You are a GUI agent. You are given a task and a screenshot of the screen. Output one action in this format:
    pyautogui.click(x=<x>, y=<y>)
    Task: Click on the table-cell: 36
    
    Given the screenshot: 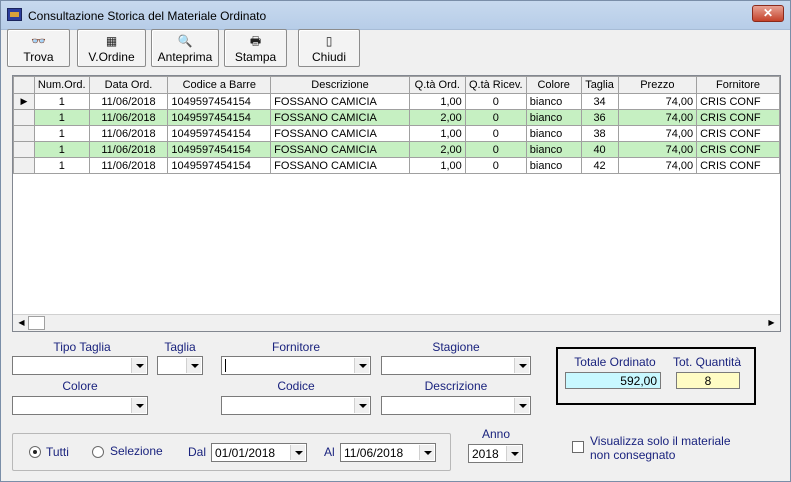 What is the action you would take?
    pyautogui.click(x=599, y=117)
    